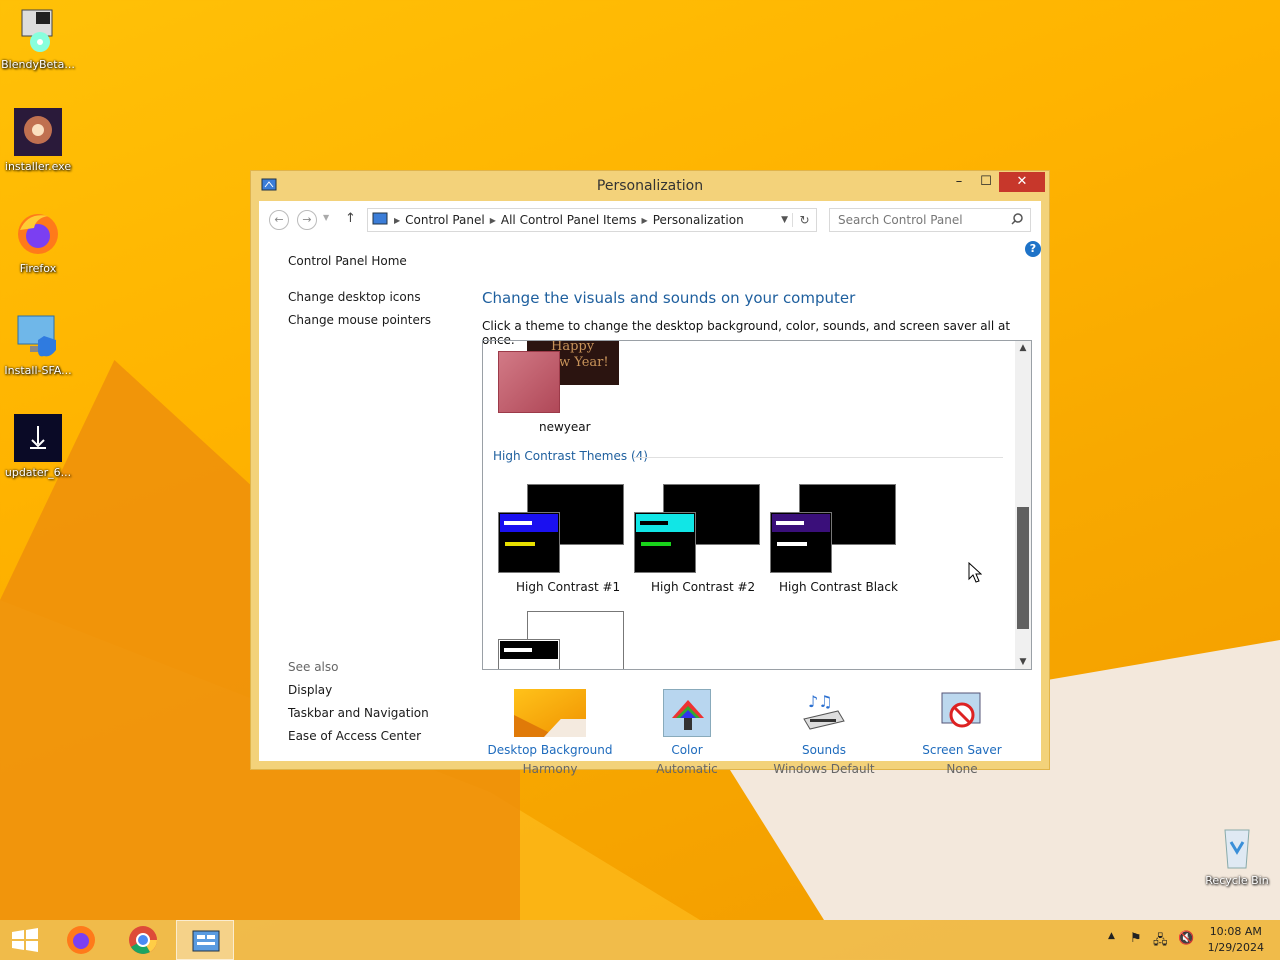  I want to click on network-icon: 🖧, so click(1160, 942).